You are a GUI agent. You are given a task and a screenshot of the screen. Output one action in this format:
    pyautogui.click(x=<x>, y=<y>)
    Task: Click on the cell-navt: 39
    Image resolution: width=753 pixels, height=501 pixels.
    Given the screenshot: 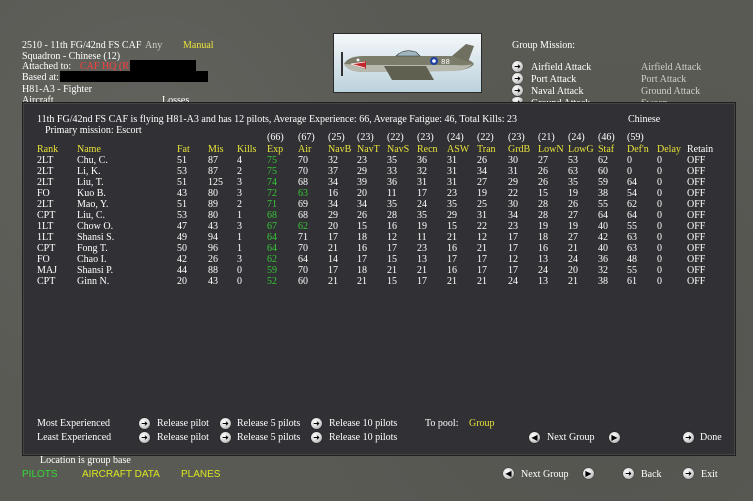 What is the action you would take?
    pyautogui.click(x=362, y=182)
    